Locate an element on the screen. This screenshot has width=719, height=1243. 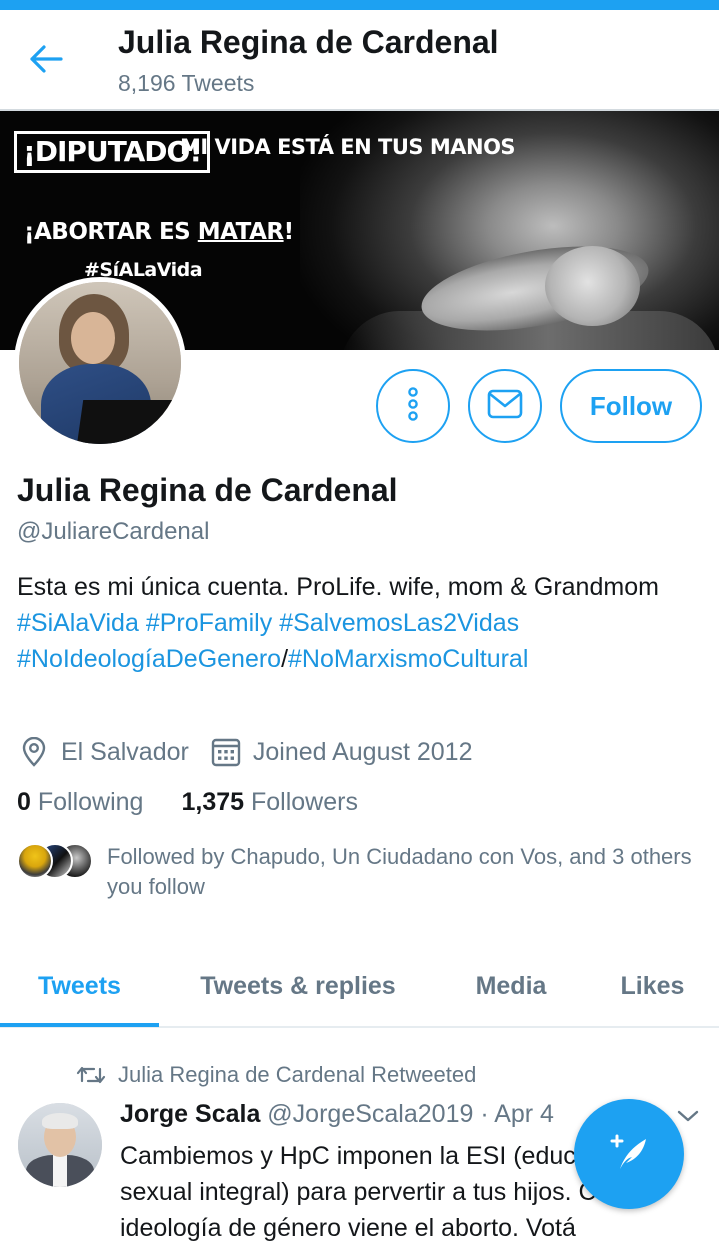
avatar-face is located at coordinates (93, 338).